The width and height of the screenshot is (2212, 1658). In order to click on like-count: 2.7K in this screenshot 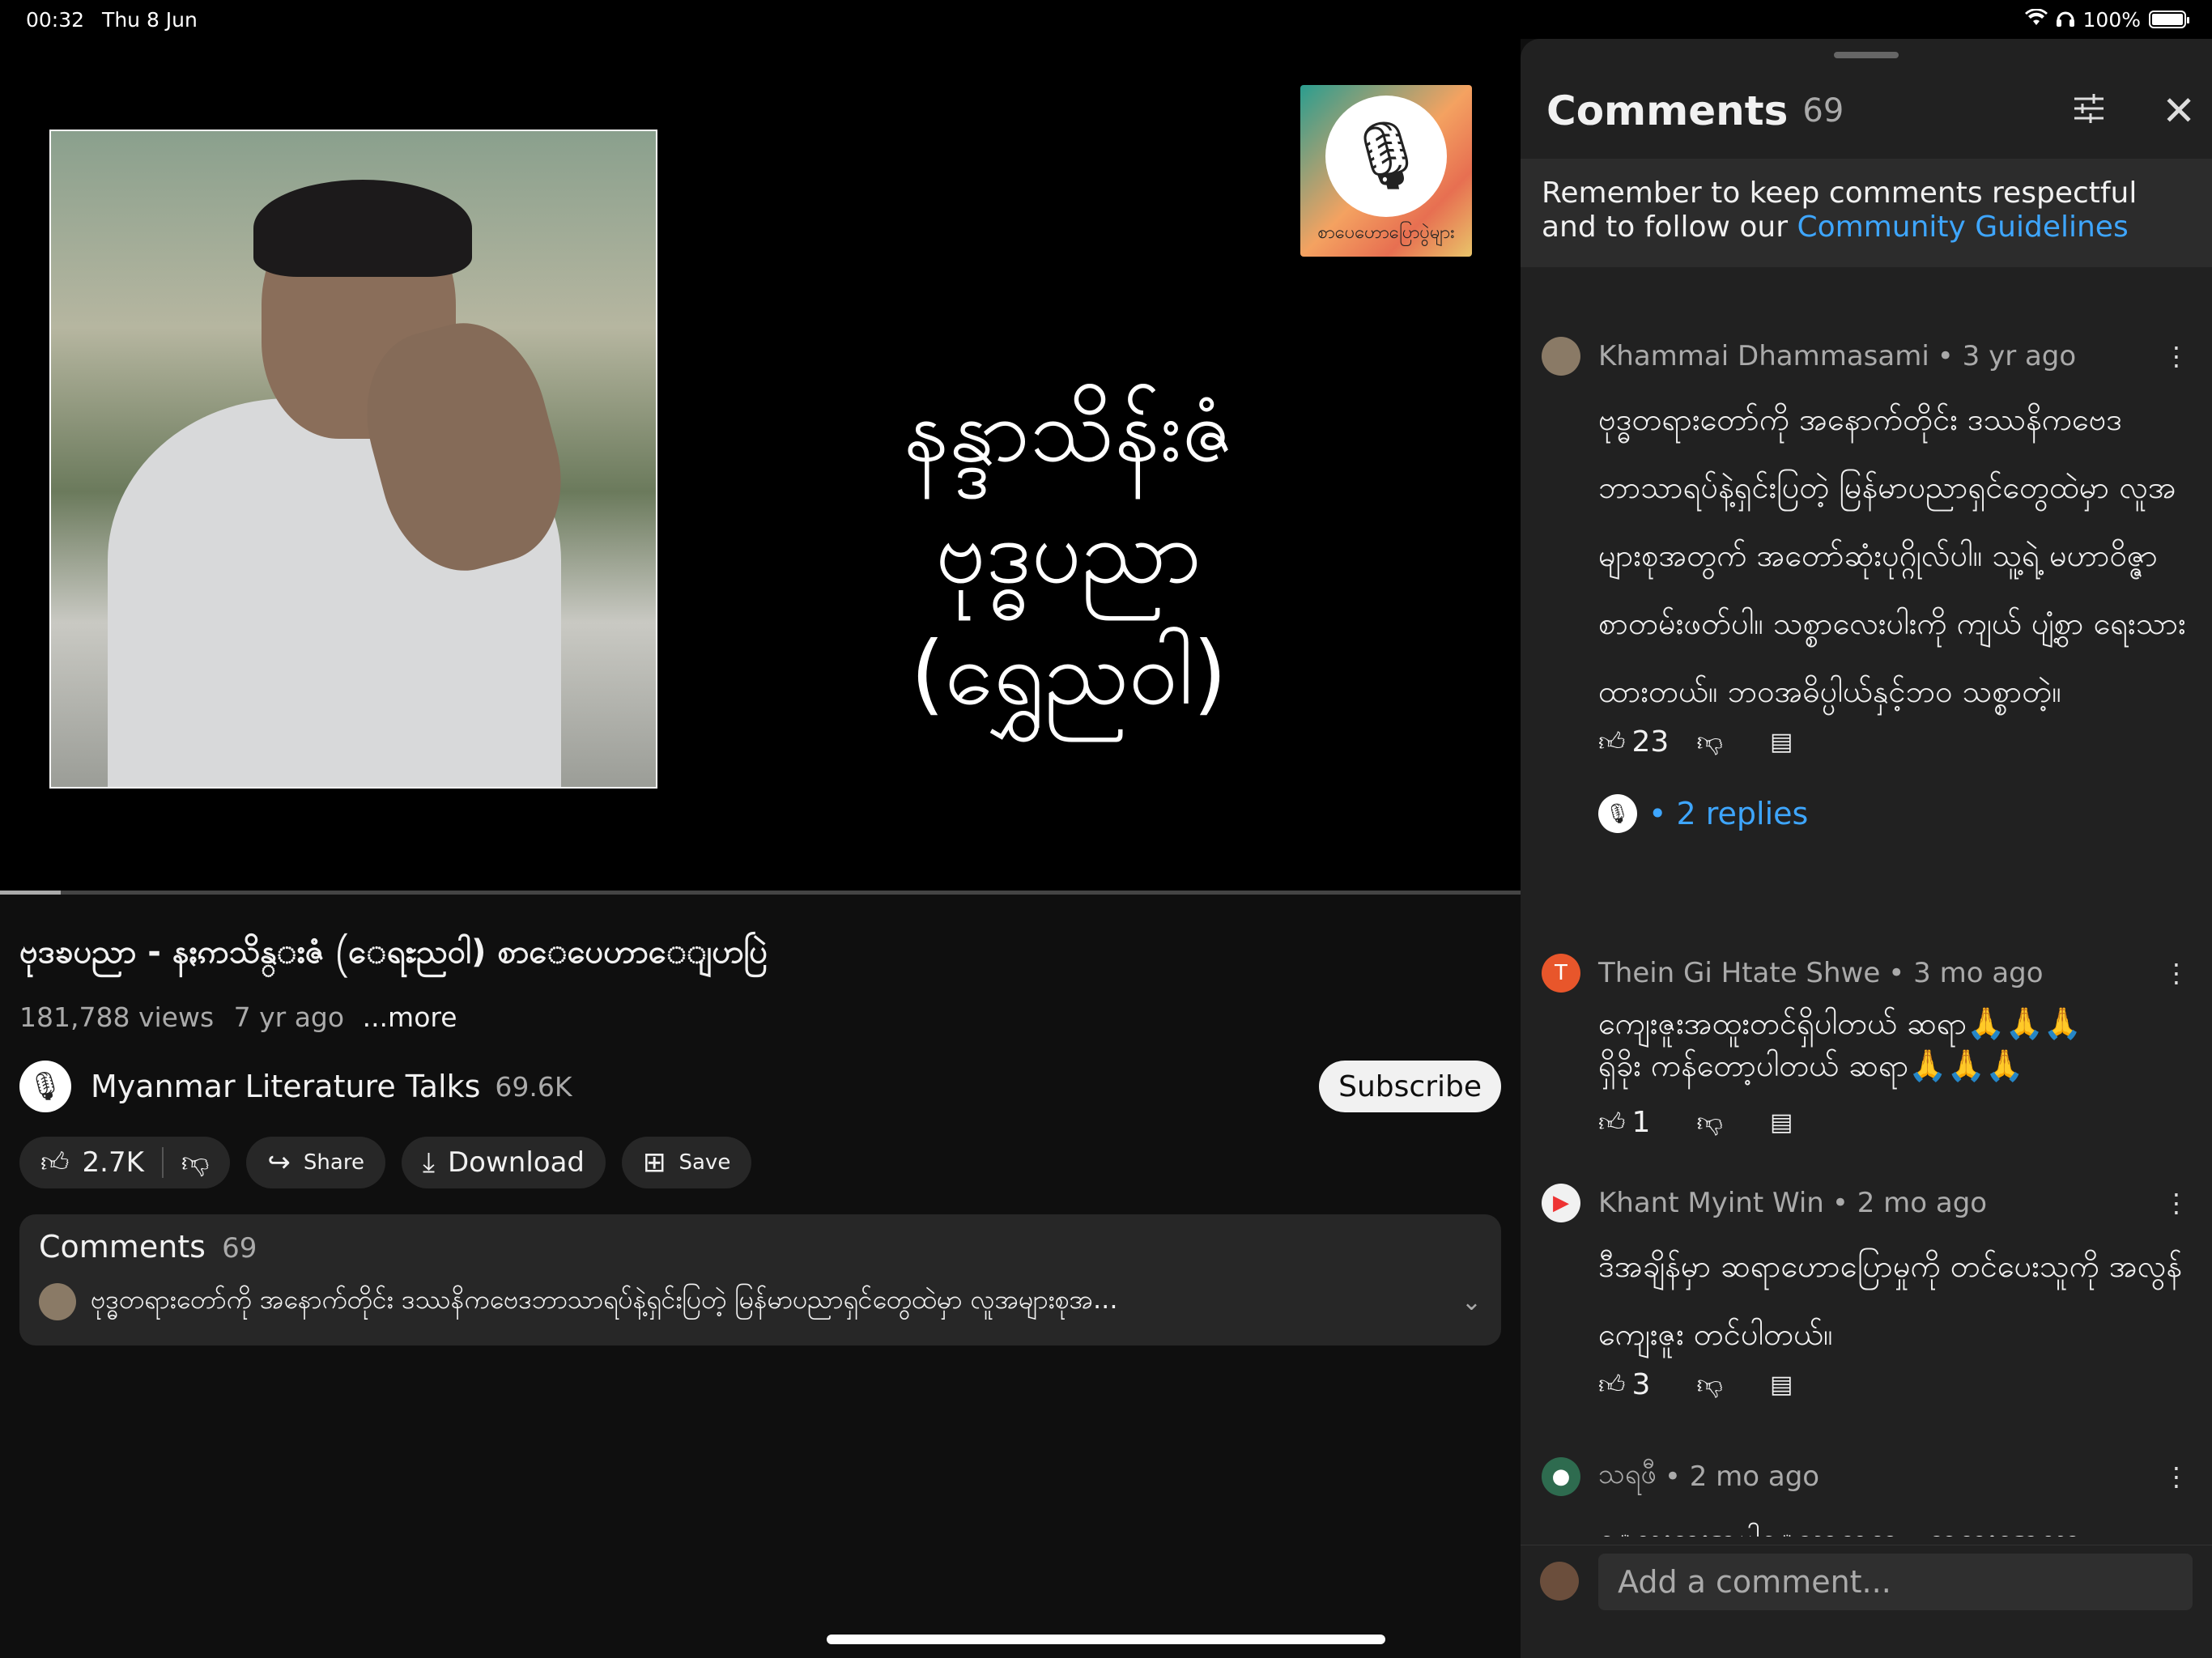, I will do `click(114, 1162)`.